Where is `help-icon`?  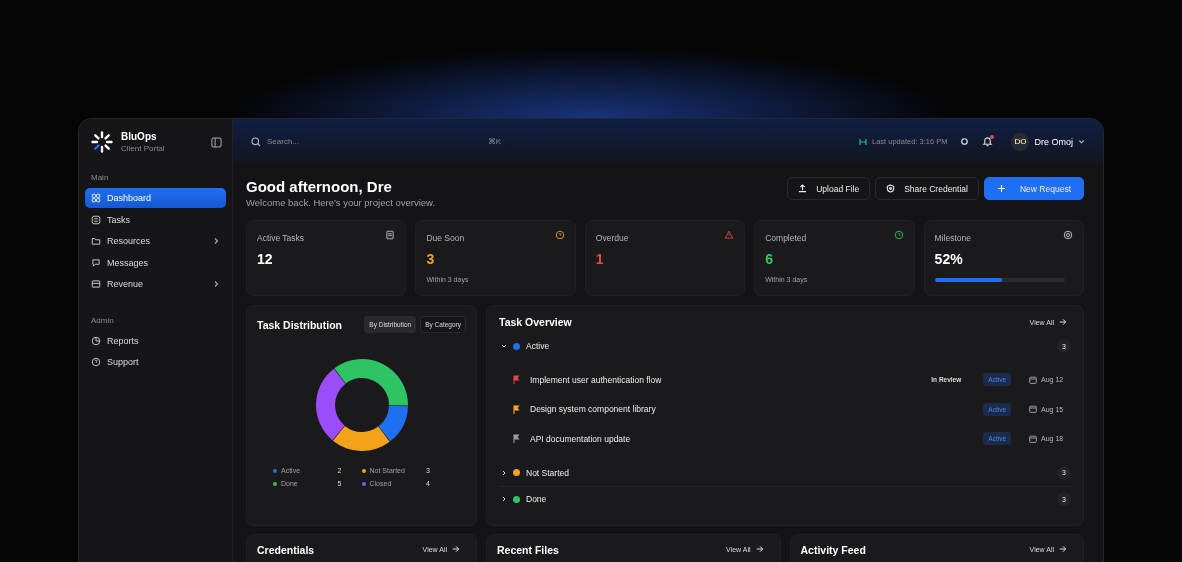
help-icon is located at coordinates (96, 362).